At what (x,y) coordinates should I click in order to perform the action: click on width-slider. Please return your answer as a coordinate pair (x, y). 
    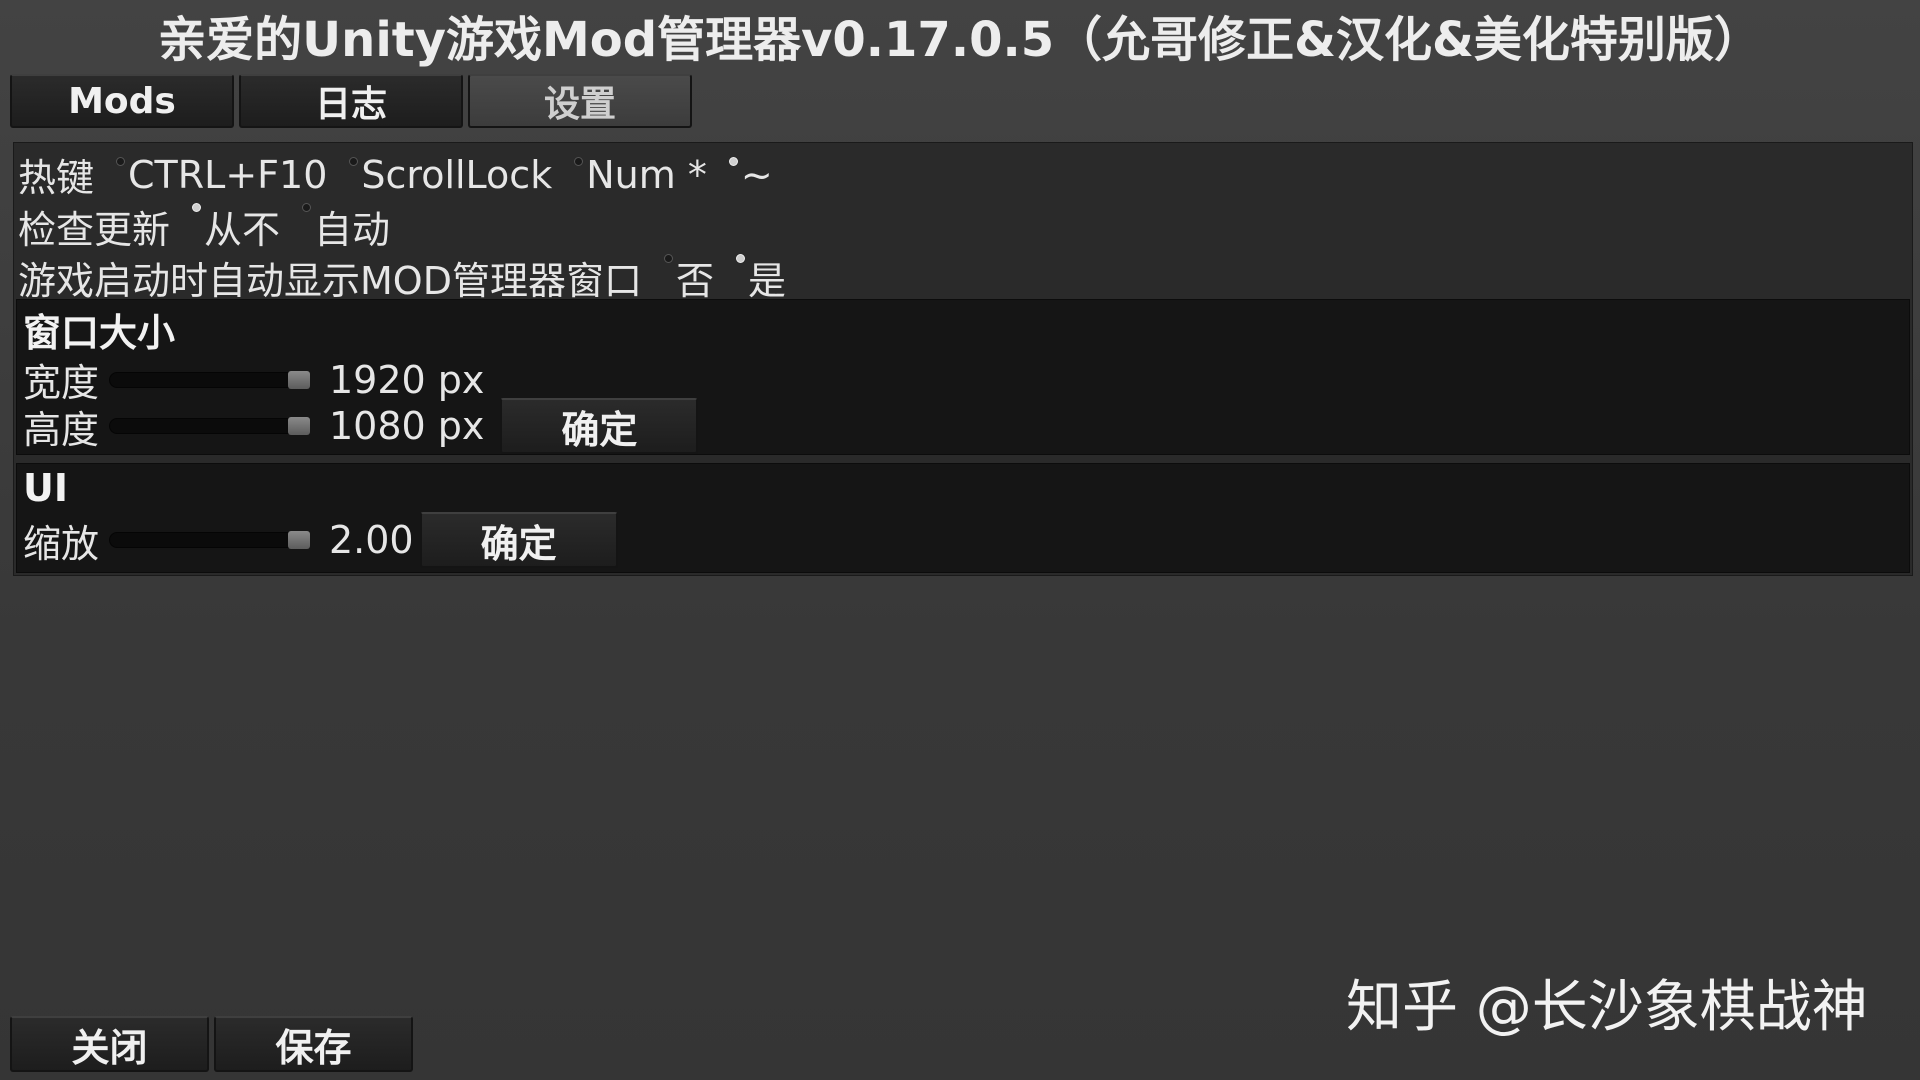
    Looking at the image, I should click on (209, 379).